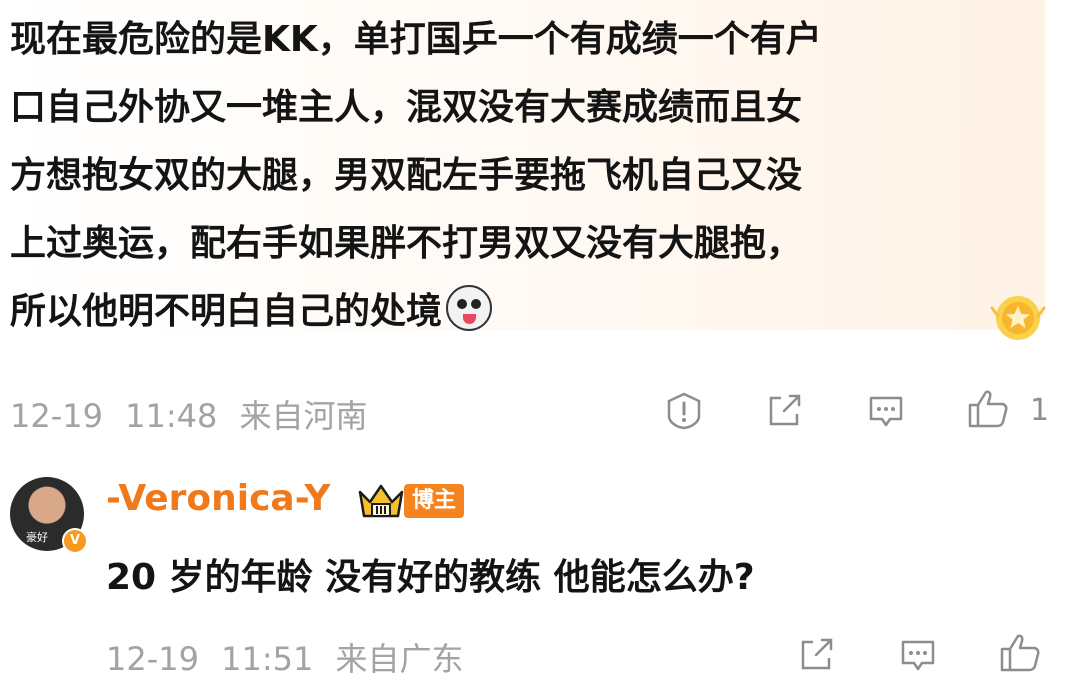 Image resolution: width=1089 pixels, height=683 pixels. I want to click on avatar-label: 豪好, so click(37, 537).